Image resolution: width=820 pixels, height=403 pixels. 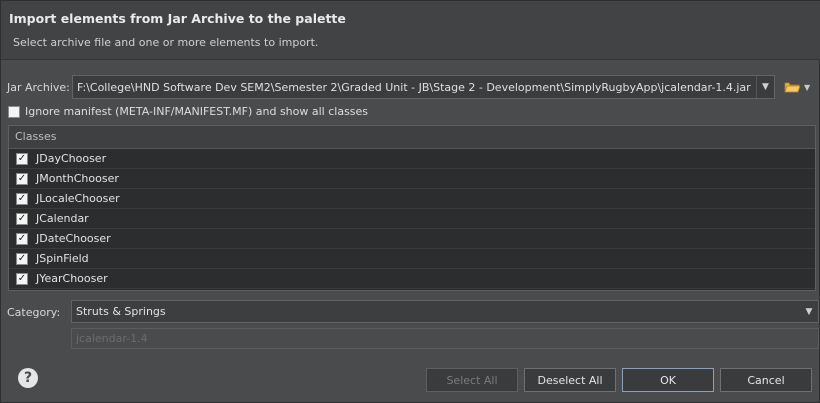 What do you see at coordinates (77, 178) in the screenshot?
I see `class-label: JMonthChooser` at bounding box center [77, 178].